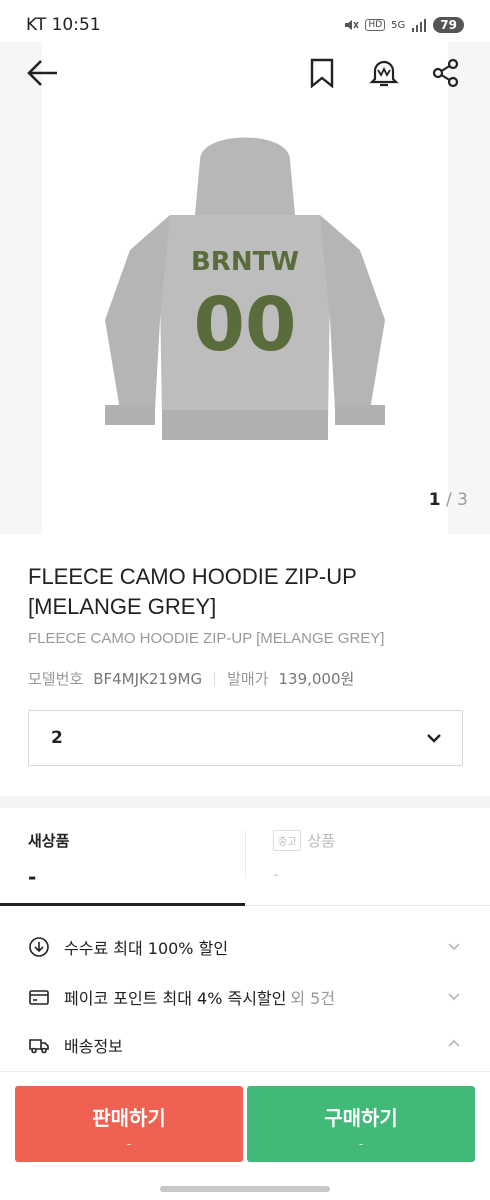  I want to click on status-icons: HD 5G 79, so click(403, 25).